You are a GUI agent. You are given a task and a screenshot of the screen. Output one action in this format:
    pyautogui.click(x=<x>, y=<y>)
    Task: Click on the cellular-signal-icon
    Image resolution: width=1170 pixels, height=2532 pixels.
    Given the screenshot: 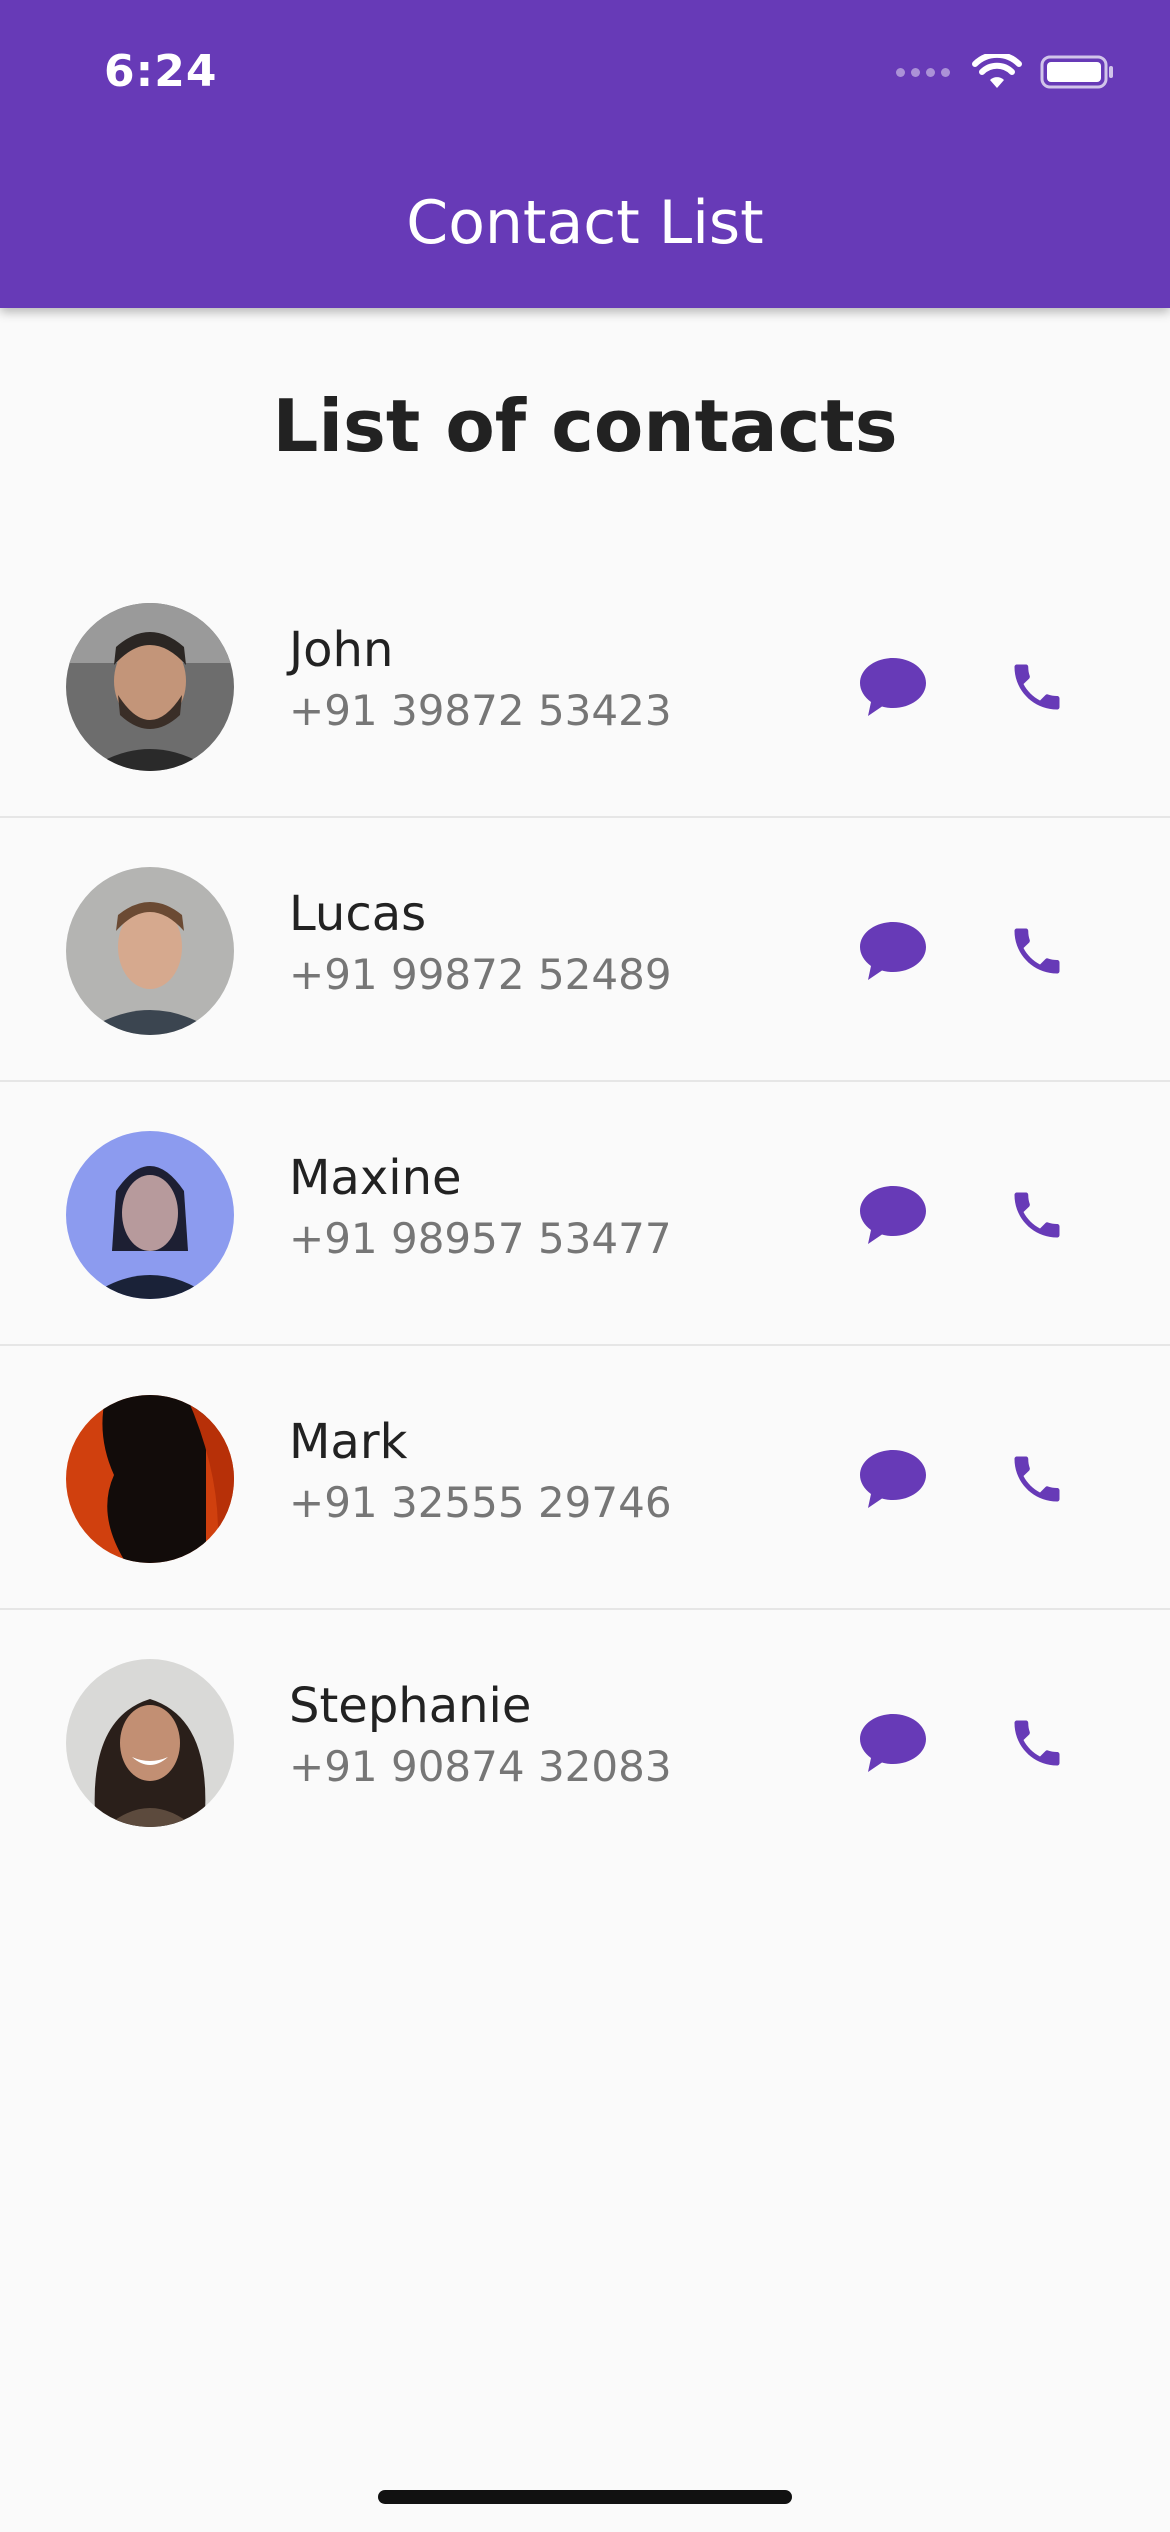 What is the action you would take?
    pyautogui.click(x=923, y=72)
    